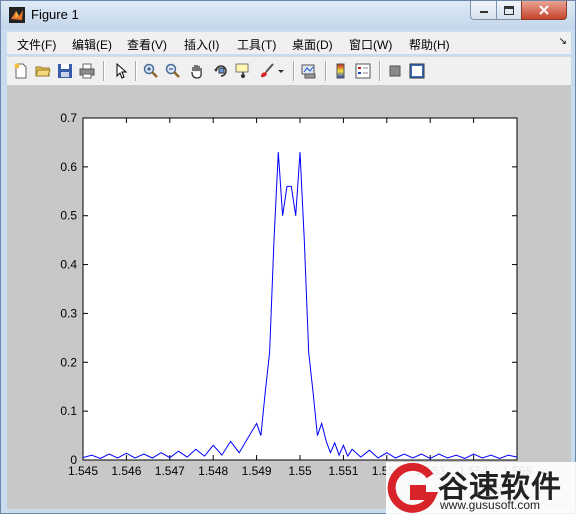 The image size is (576, 514). I want to click on x-tick-label: 1.546, so click(126, 471).